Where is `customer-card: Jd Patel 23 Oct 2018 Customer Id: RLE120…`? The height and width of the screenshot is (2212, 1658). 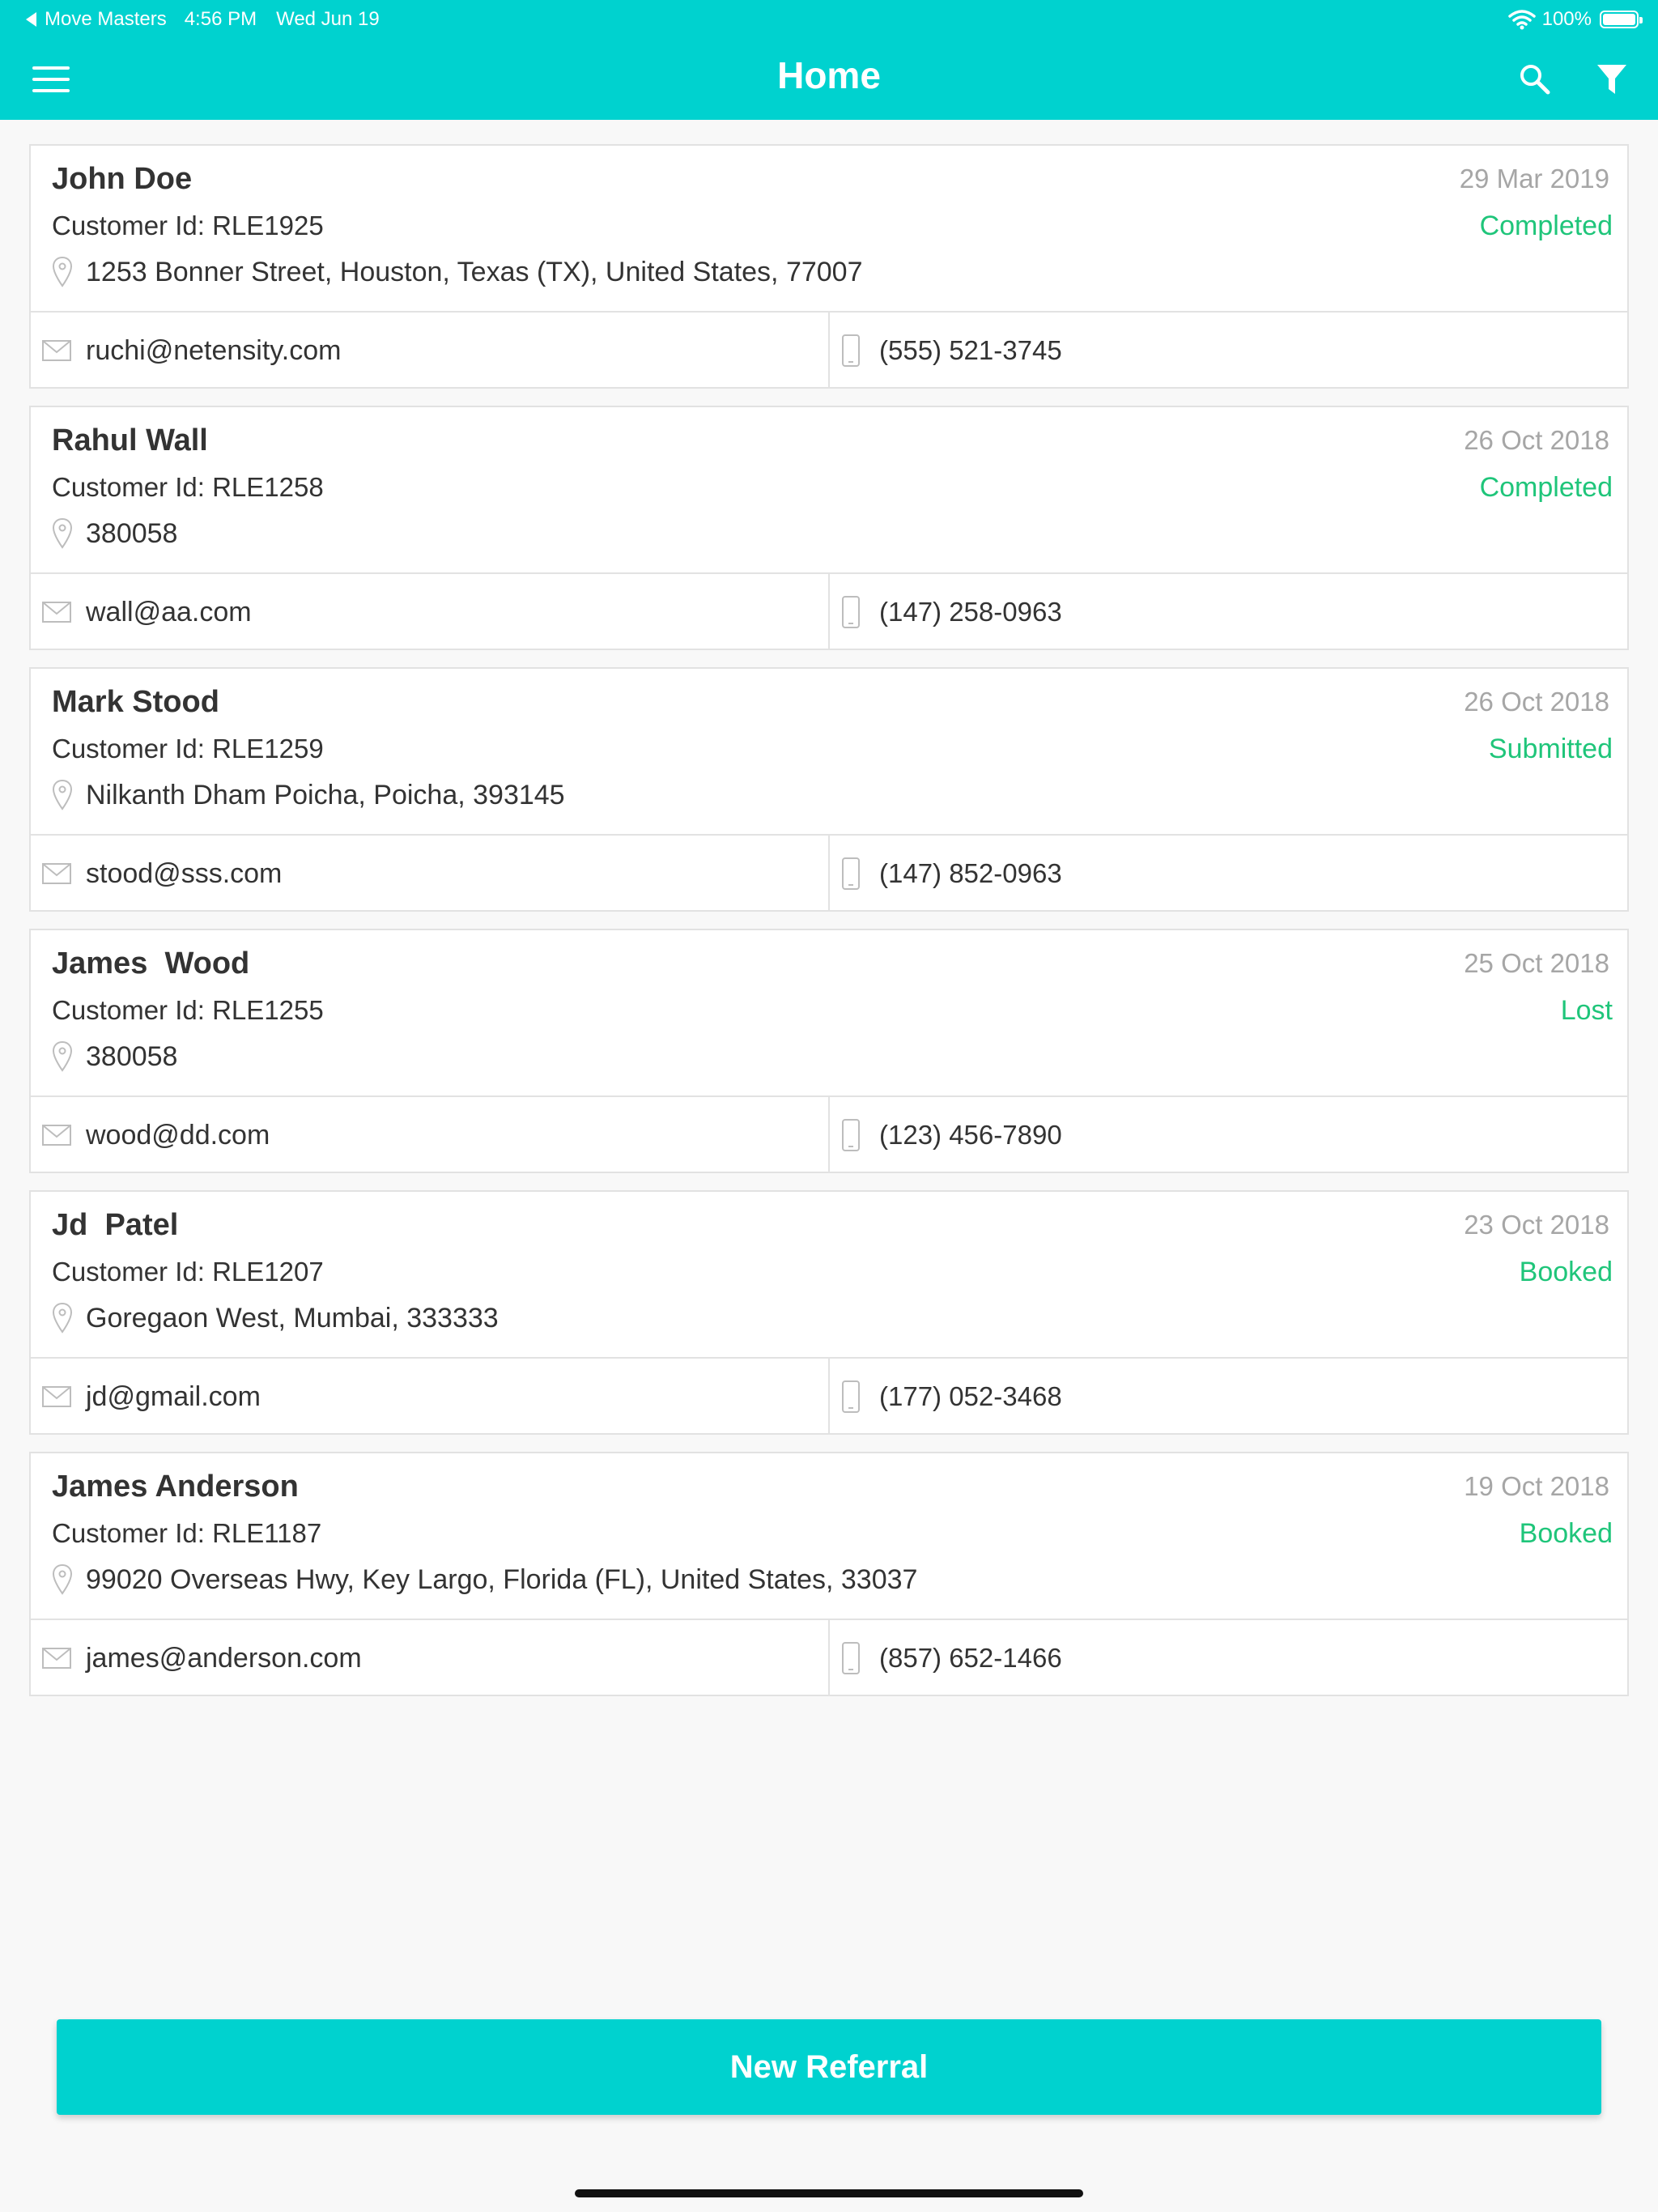
customer-card: Jd Patel 23 Oct 2018 Customer Id: RLE120… is located at coordinates (829, 1313).